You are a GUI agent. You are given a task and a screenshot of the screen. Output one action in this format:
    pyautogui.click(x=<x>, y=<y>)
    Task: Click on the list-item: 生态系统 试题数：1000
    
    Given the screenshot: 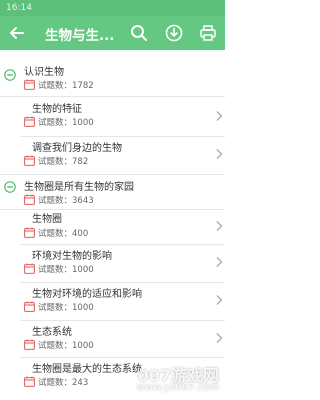 What is the action you would take?
    pyautogui.click(x=112, y=340)
    